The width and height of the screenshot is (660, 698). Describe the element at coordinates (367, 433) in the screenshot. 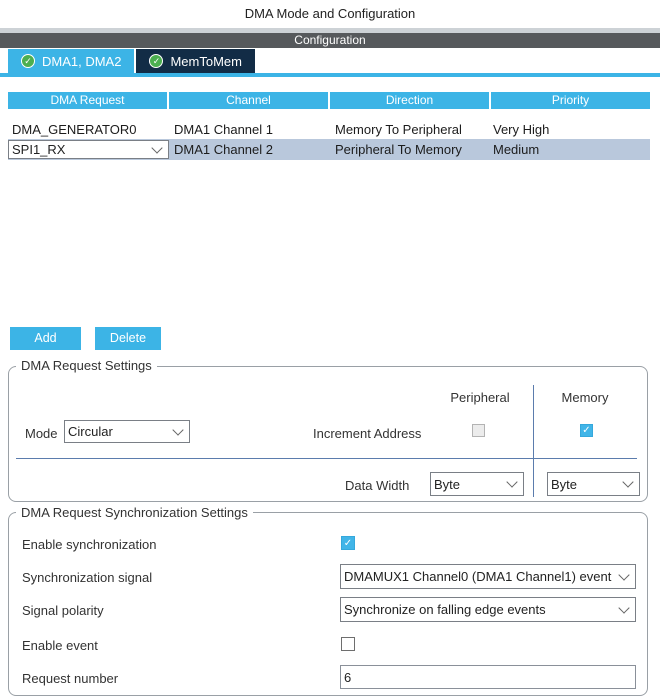

I see `increment-address-label: Increment Address` at that location.